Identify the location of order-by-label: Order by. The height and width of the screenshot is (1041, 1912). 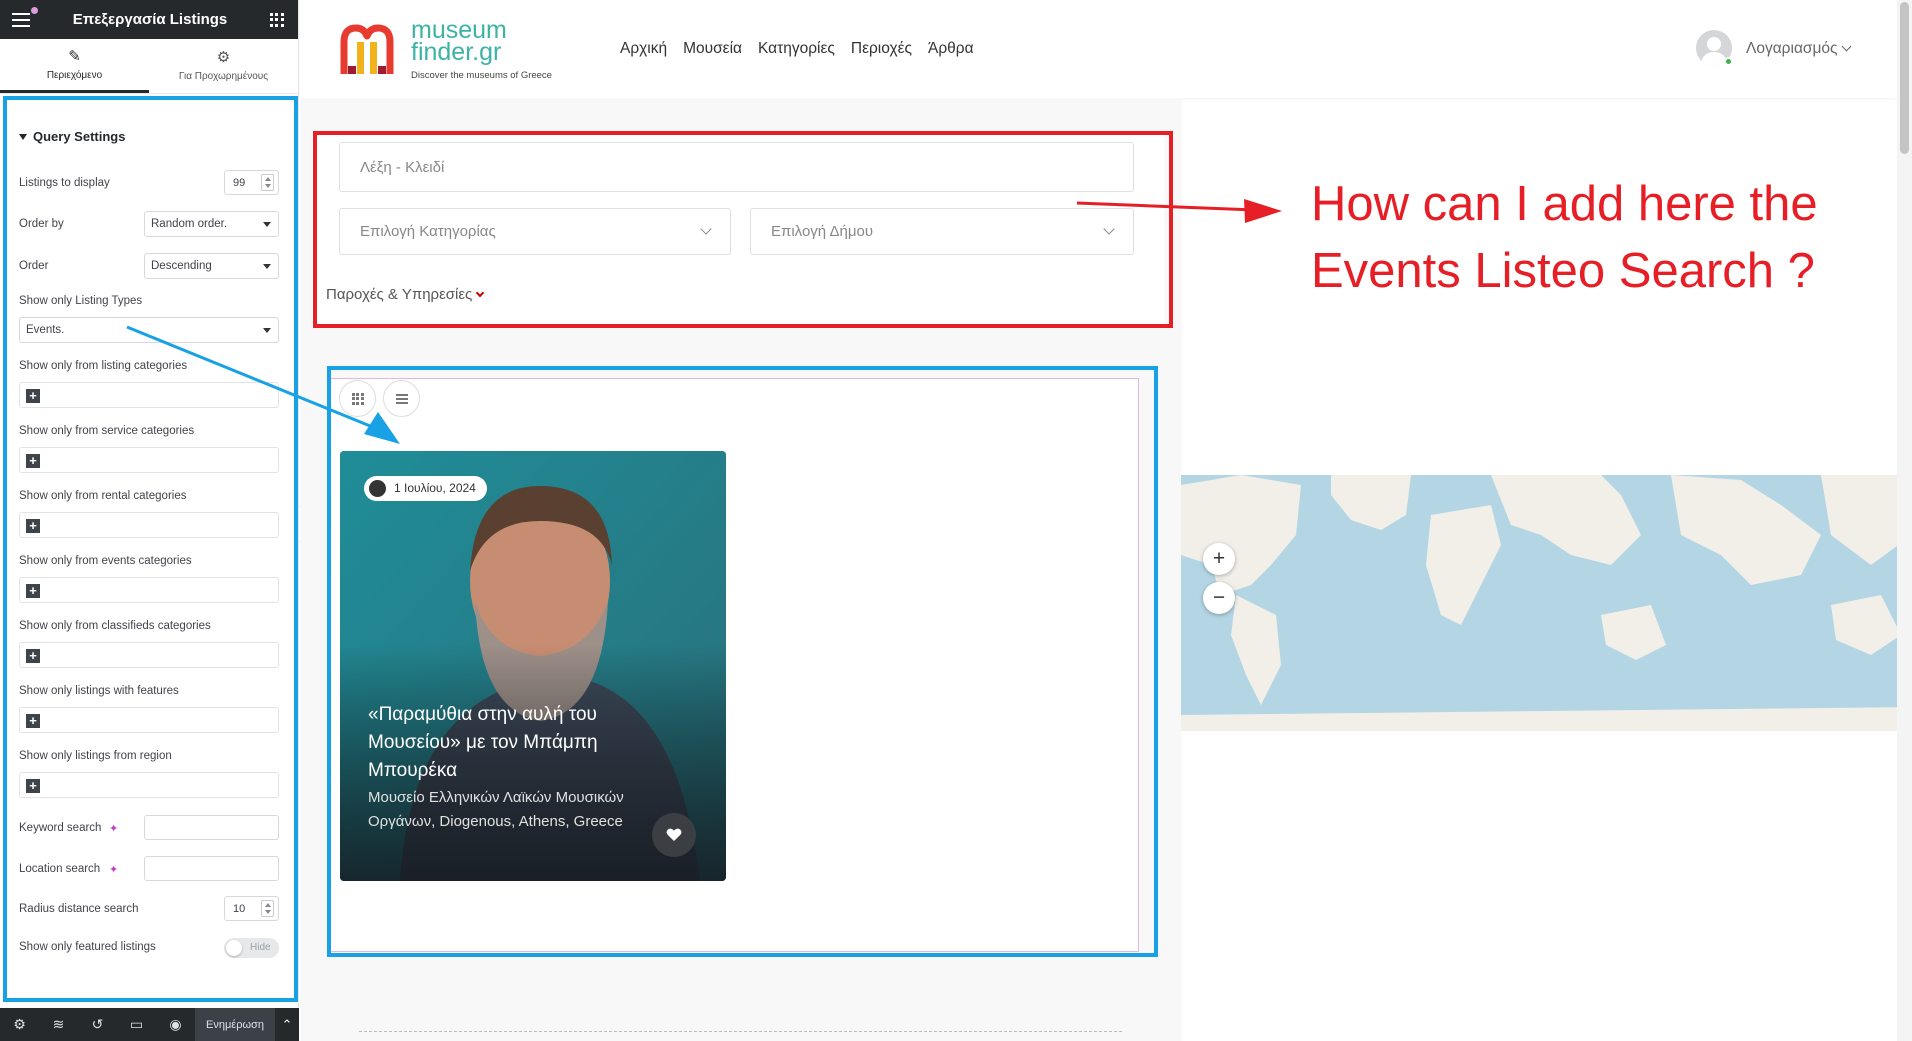
(41, 224).